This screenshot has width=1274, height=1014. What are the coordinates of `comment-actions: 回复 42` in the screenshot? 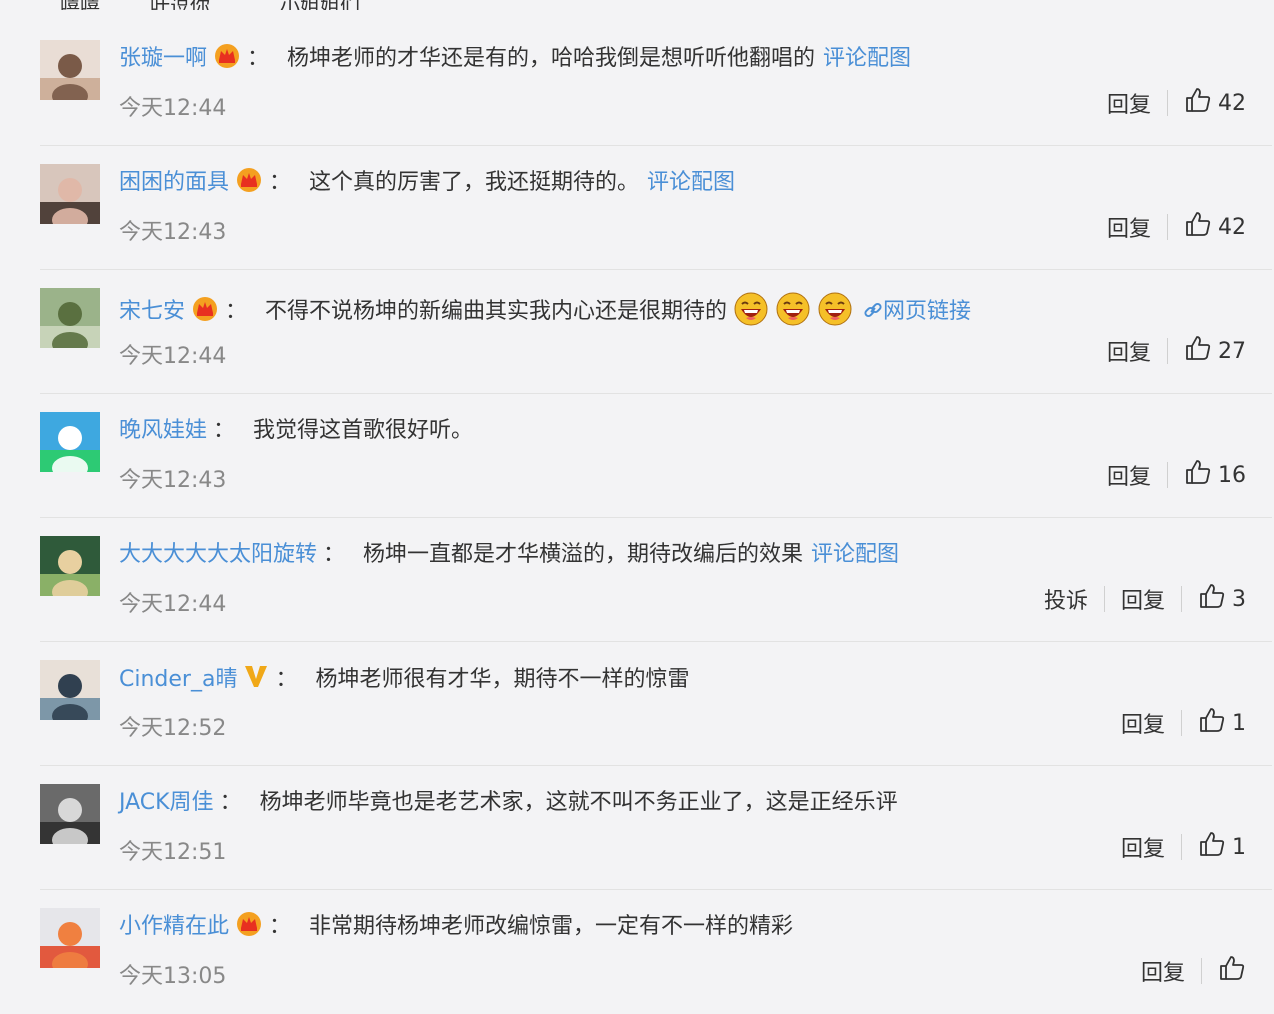 It's located at (1176, 227).